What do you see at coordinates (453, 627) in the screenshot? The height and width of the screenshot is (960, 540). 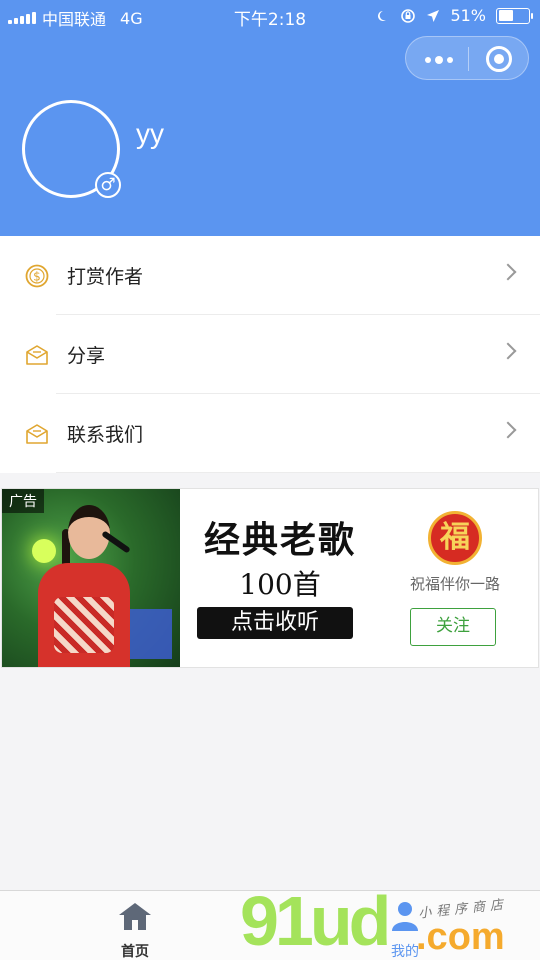 I see `follow-button: 关注` at bounding box center [453, 627].